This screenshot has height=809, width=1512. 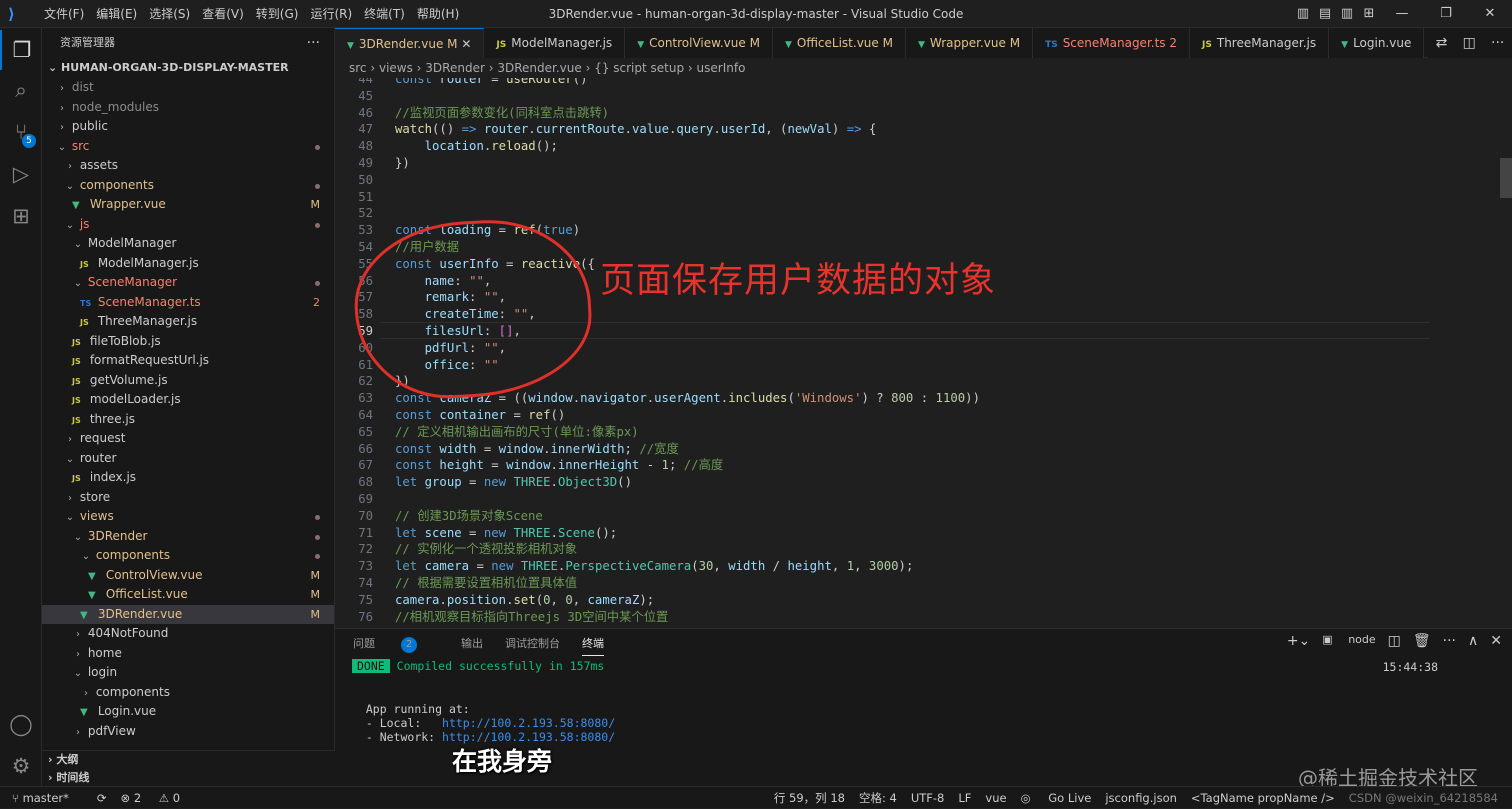 I want to click on split-editor-icon: ◫, so click(x=1469, y=43).